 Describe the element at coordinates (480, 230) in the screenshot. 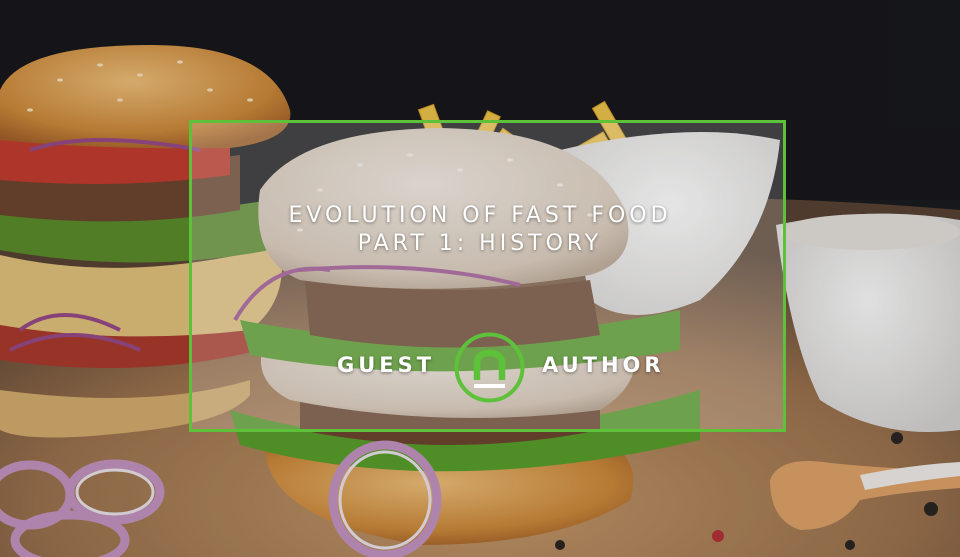

I see `article-title: EVOLUTION OF FAST FOOD PART 1: HISTORY` at that location.